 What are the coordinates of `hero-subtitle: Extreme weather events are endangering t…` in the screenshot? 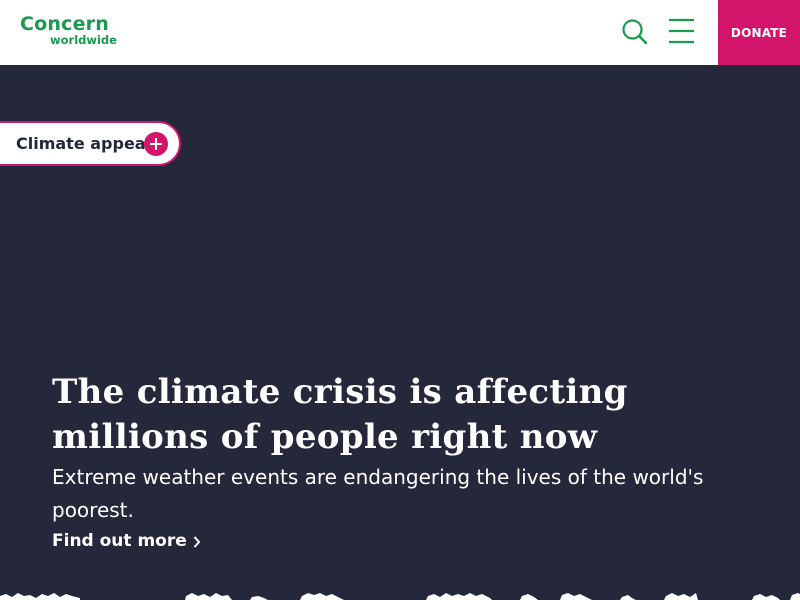 It's located at (378, 493).